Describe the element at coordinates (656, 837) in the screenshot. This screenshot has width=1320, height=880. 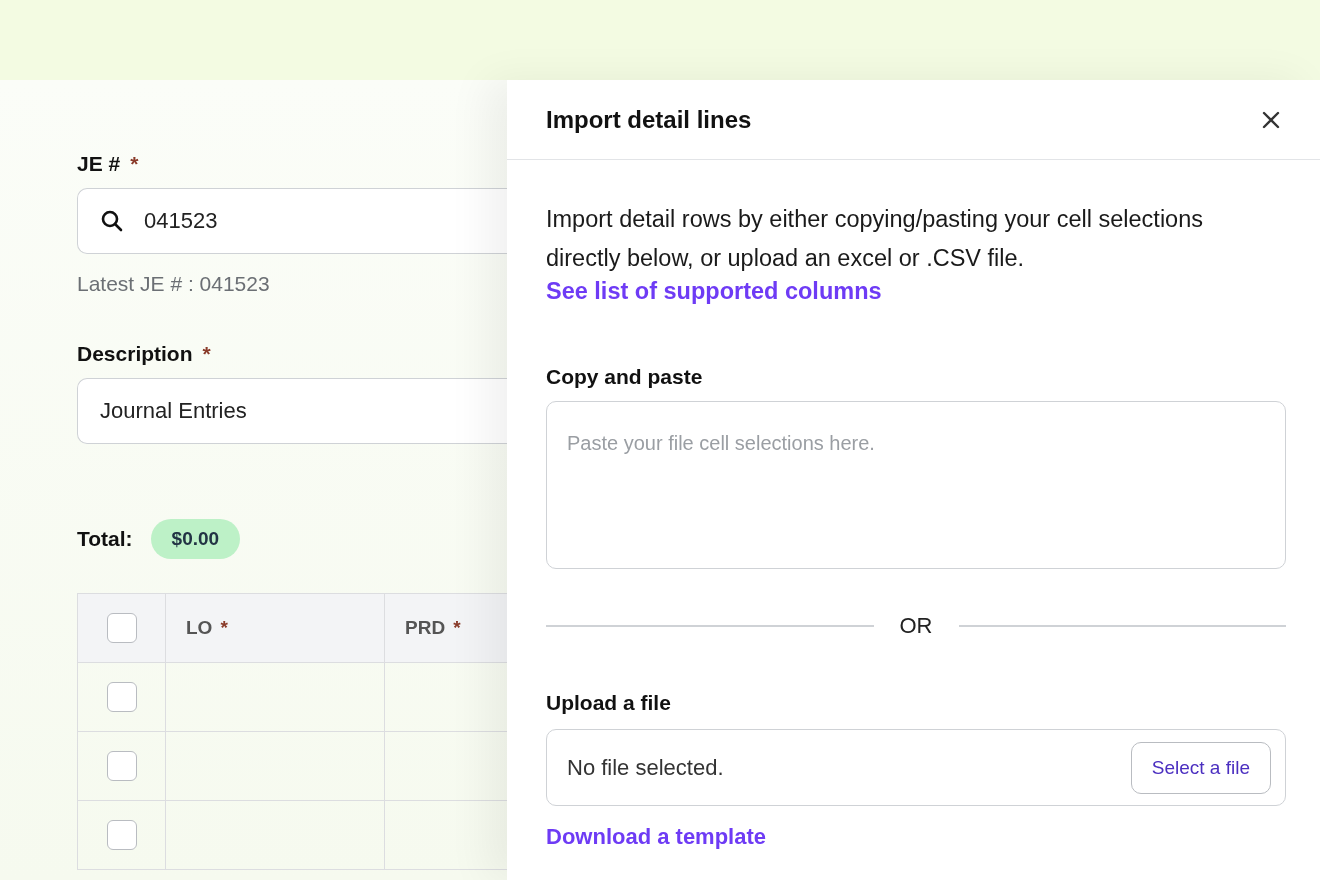
I see `download-template-link: Download a template` at that location.